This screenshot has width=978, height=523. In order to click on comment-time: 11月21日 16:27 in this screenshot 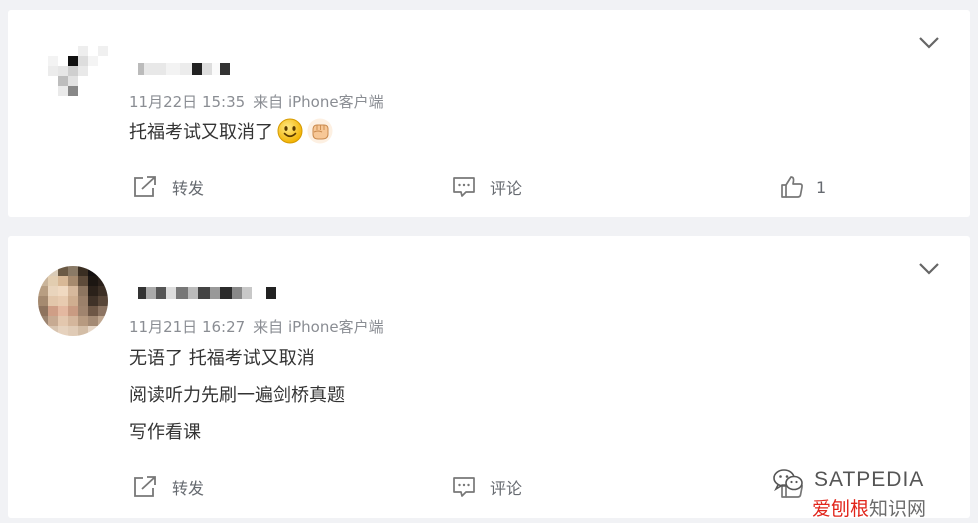, I will do `click(187, 327)`.